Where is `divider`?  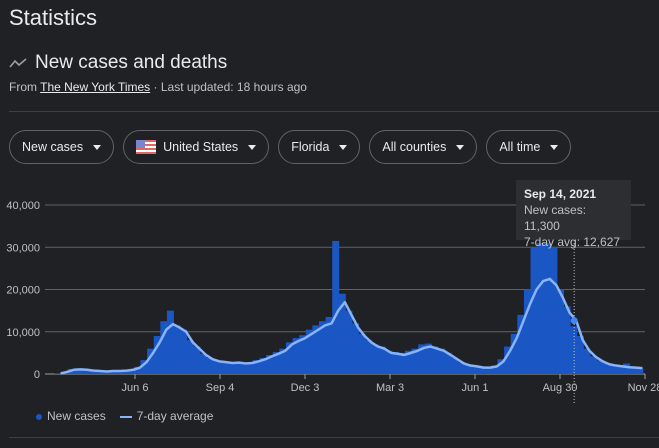 divider is located at coordinates (334, 437).